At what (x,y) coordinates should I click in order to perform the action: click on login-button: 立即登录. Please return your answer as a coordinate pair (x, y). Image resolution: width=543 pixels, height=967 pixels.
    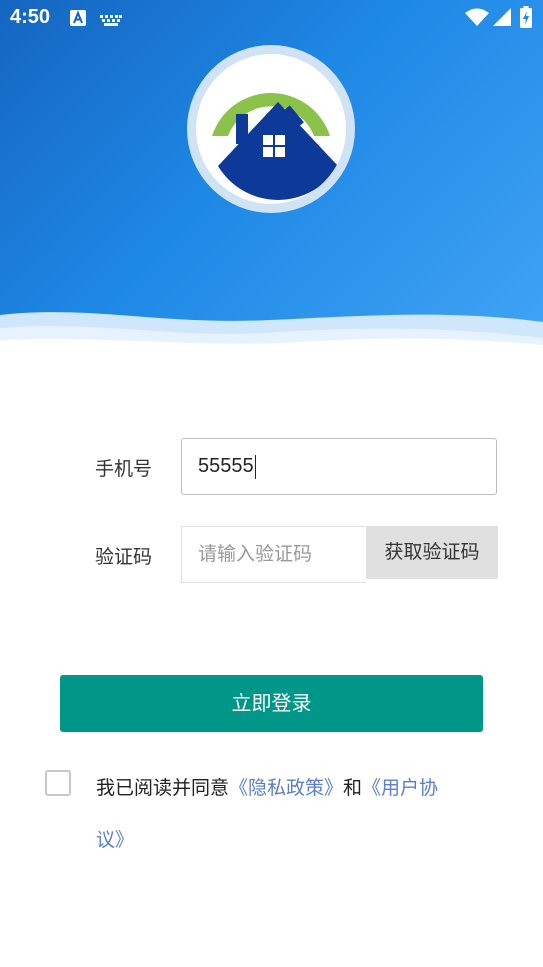
    Looking at the image, I should click on (271, 703).